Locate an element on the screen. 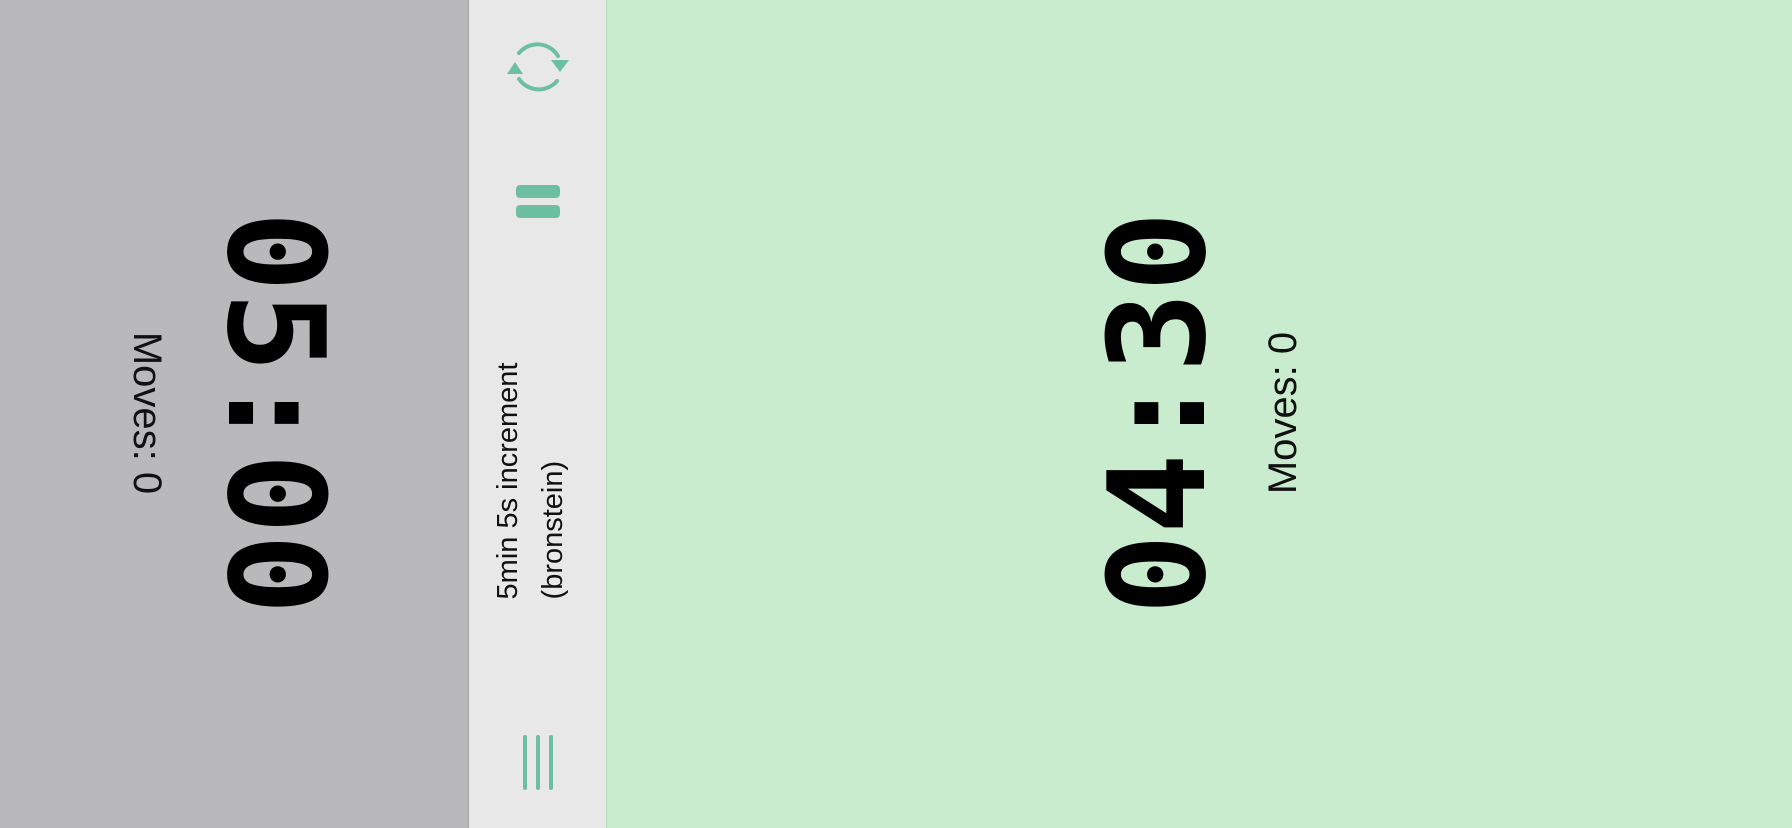  menu-icon is located at coordinates (538, 762).